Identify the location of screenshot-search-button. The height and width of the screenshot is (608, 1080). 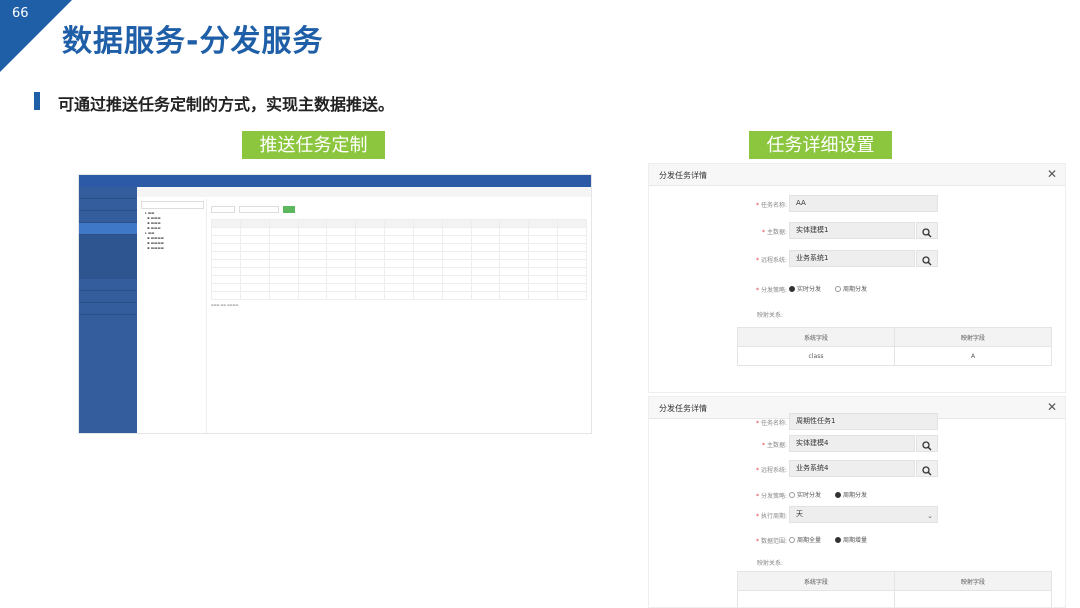
(289, 209).